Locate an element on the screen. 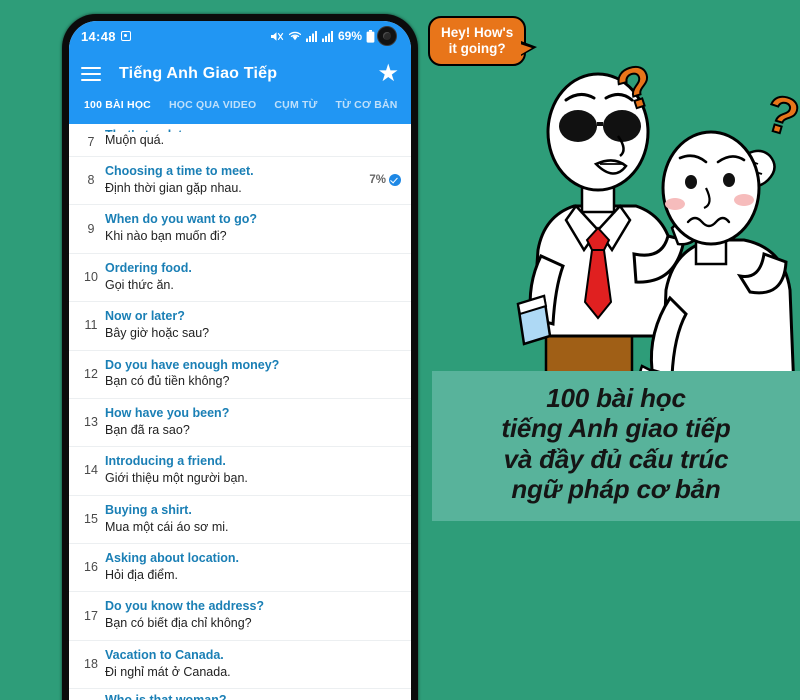 The height and width of the screenshot is (700, 800). lesson-number: 13 is located at coordinates (91, 422).